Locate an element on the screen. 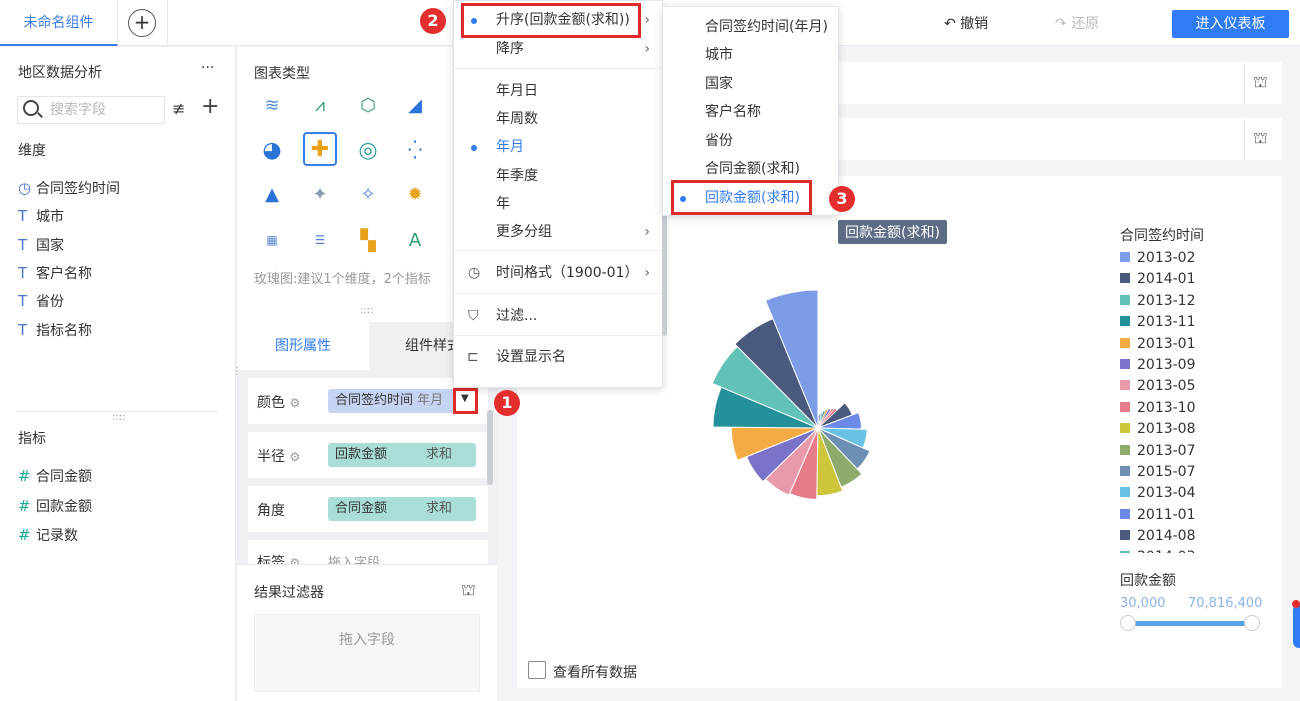  legend-title: 合同签约时间 is located at coordinates (1162, 236).